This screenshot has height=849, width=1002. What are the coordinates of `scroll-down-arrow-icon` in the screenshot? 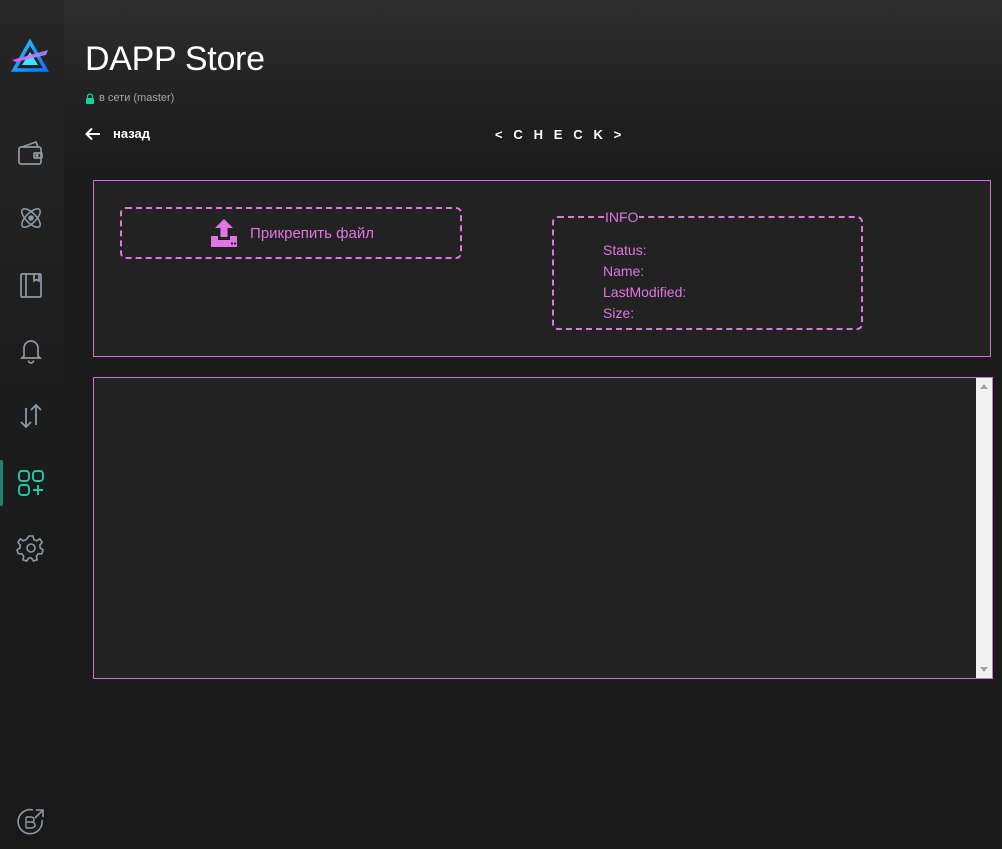 It's located at (984, 669).